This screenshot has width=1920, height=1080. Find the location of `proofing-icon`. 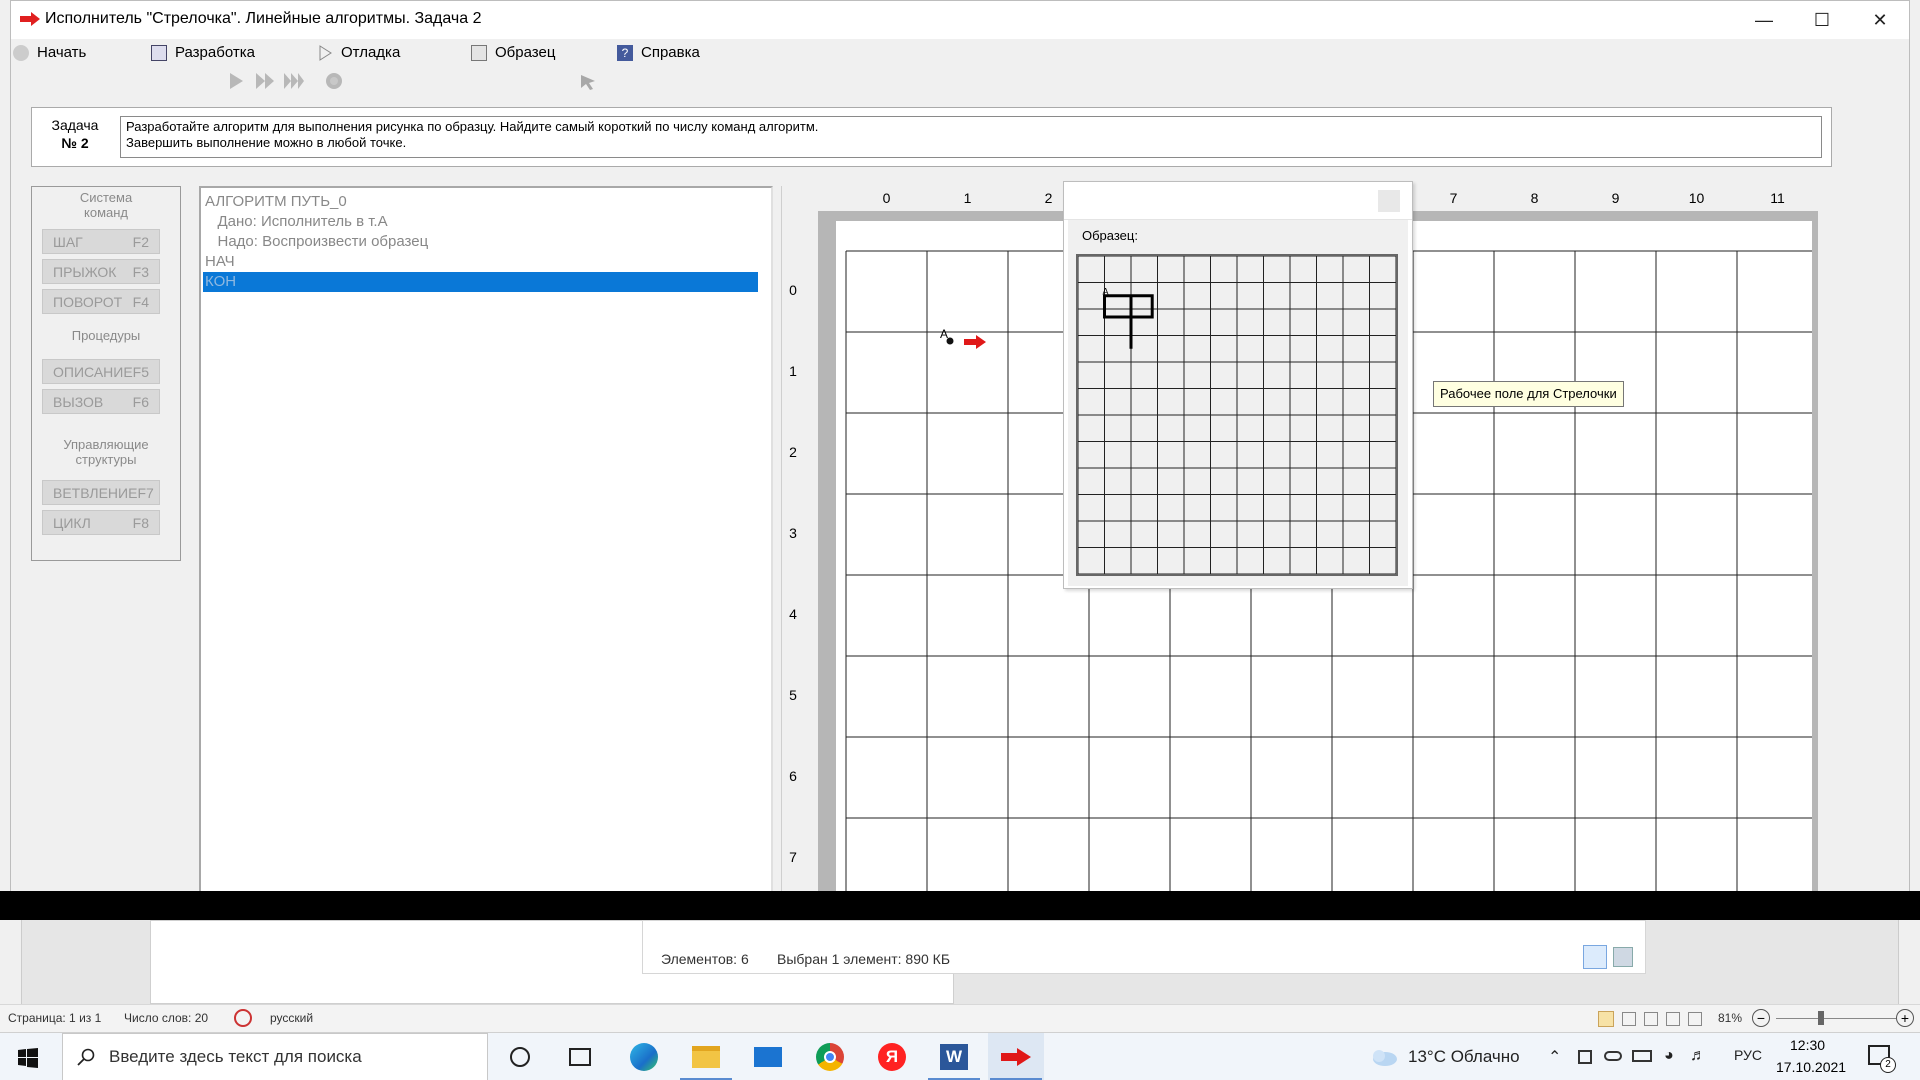

proofing-icon is located at coordinates (243, 1018).